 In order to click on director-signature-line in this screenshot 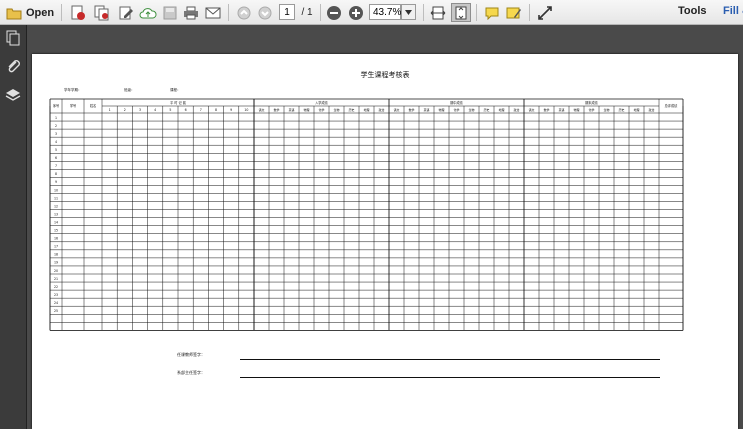, I will do `click(450, 377)`.